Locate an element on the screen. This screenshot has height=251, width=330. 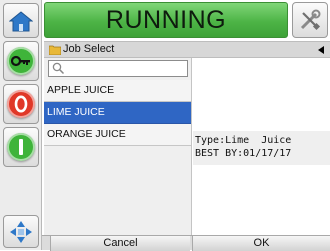
title-strip: Job Select is located at coordinates (187, 49).